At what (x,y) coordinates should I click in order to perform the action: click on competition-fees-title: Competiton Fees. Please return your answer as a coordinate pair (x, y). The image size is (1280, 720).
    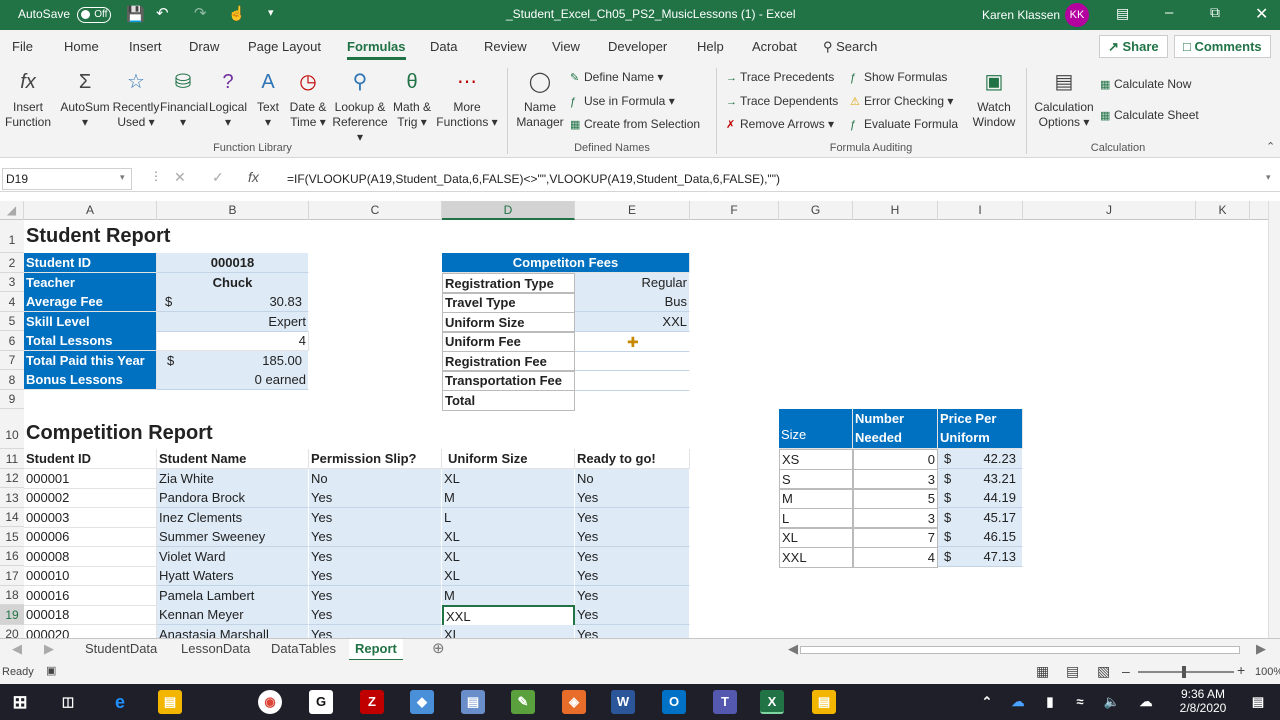
    Looking at the image, I should click on (566, 263).